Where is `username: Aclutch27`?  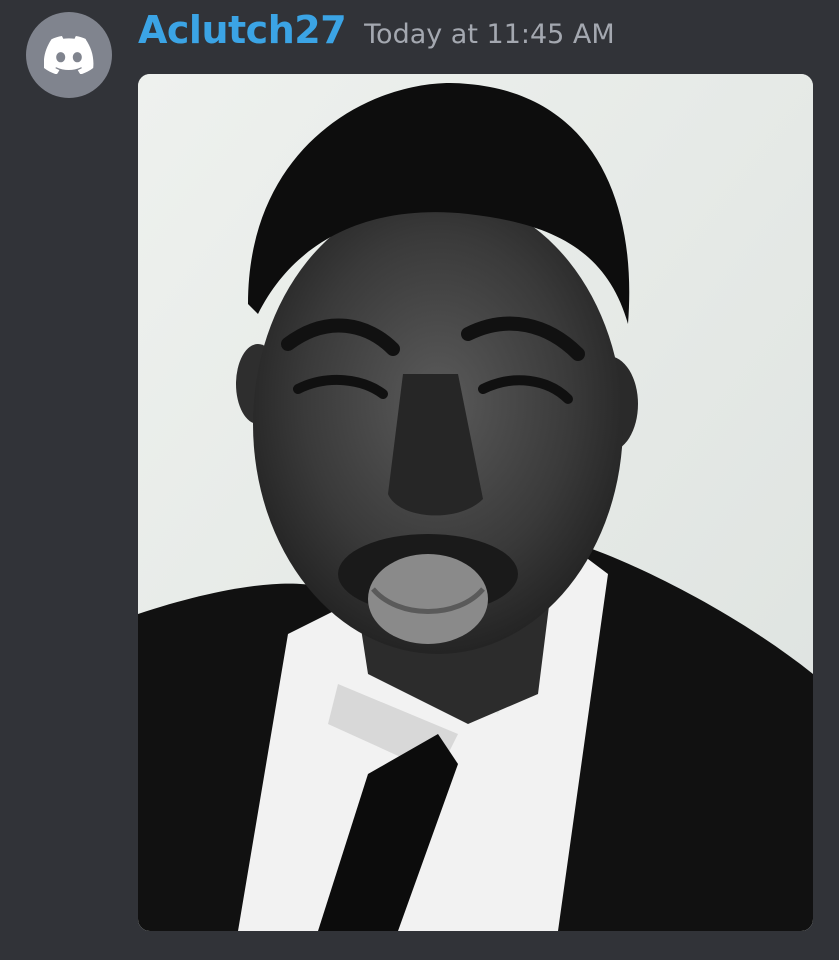 username: Aclutch27 is located at coordinates (242, 30).